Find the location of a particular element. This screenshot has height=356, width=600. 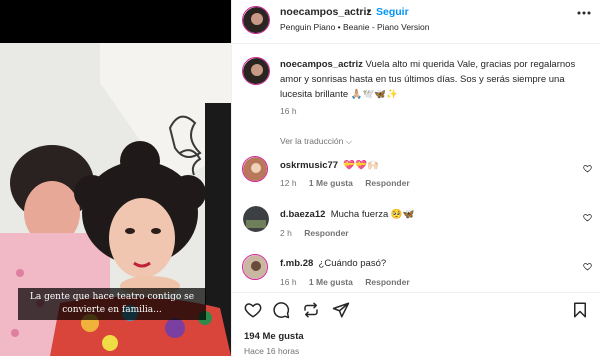

comment-time: 16 h is located at coordinates (288, 282).